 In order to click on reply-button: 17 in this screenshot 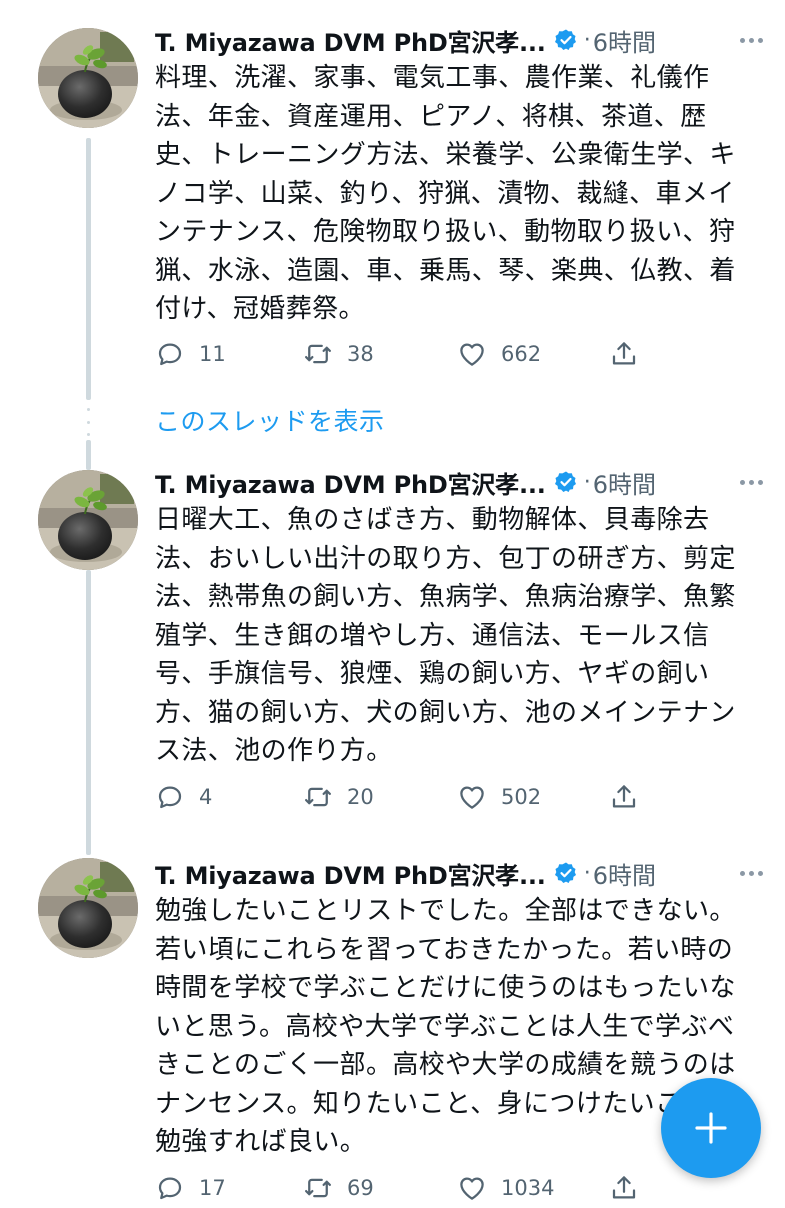, I will do `click(190, 1188)`.